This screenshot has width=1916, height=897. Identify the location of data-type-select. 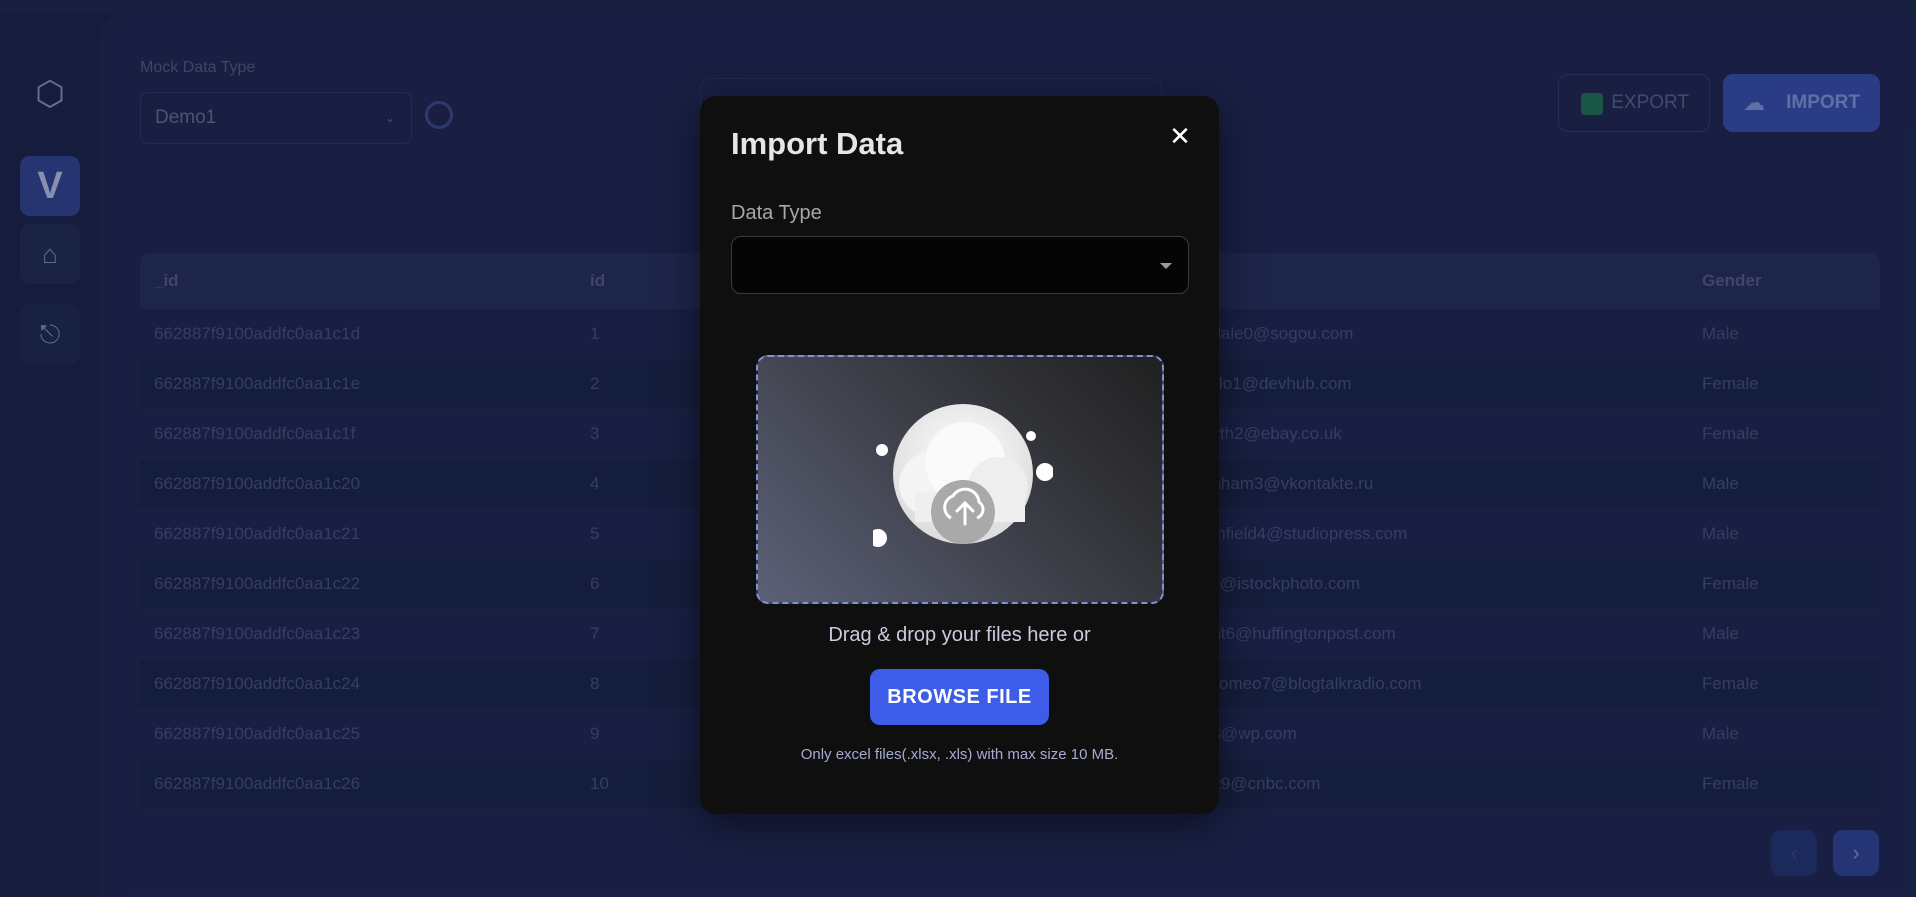
(960, 265).